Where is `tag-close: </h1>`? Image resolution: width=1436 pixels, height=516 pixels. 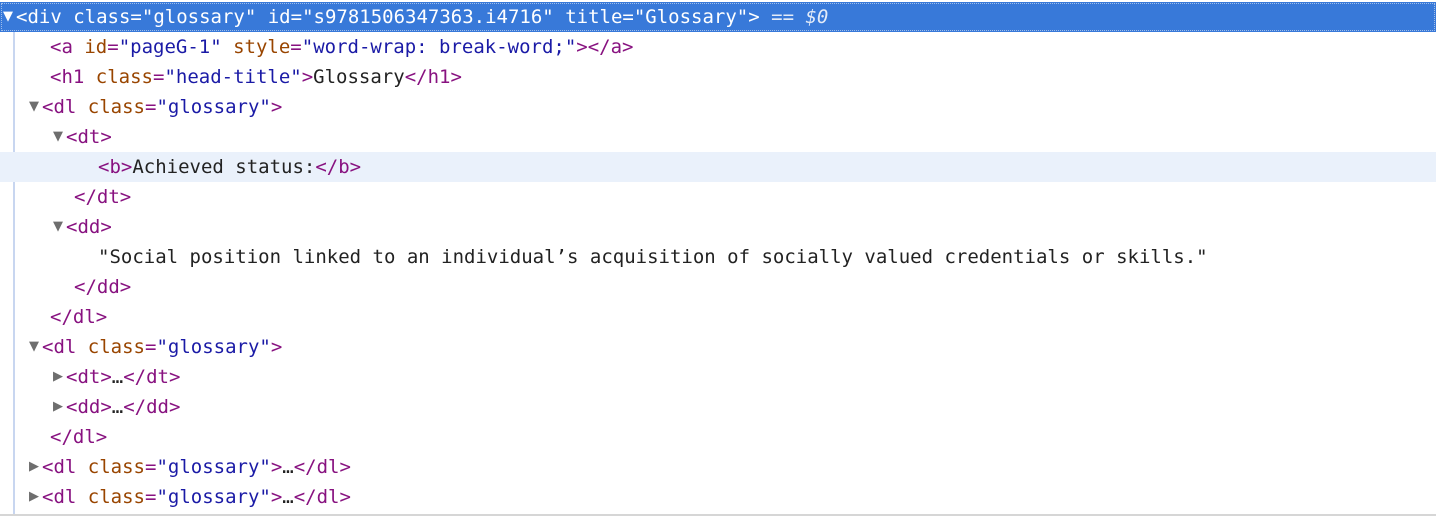
tag-close: </h1> is located at coordinates (433, 77).